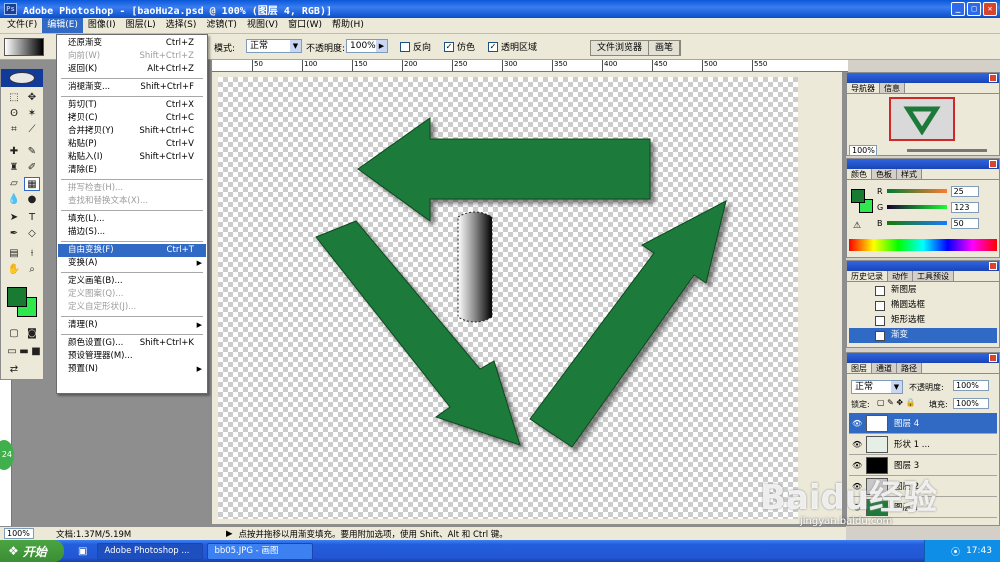 The height and width of the screenshot is (562, 1000). Describe the element at coordinates (305, 25) in the screenshot. I see `menu-window: 窗口(W)` at that location.